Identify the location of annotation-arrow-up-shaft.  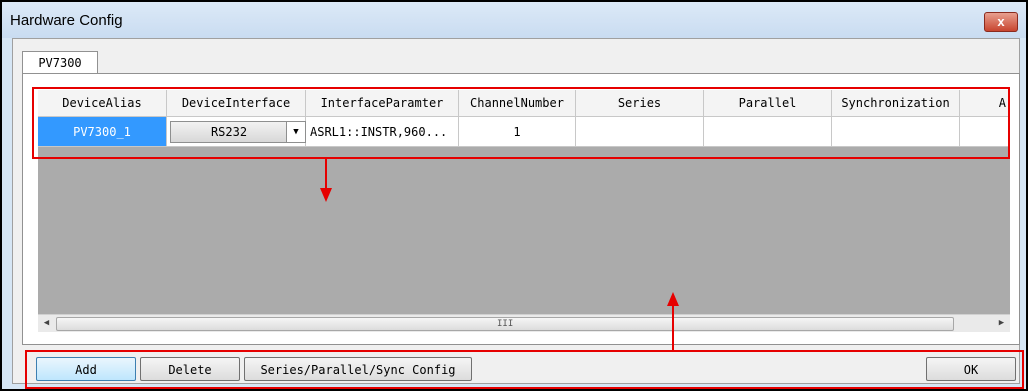
(673, 328).